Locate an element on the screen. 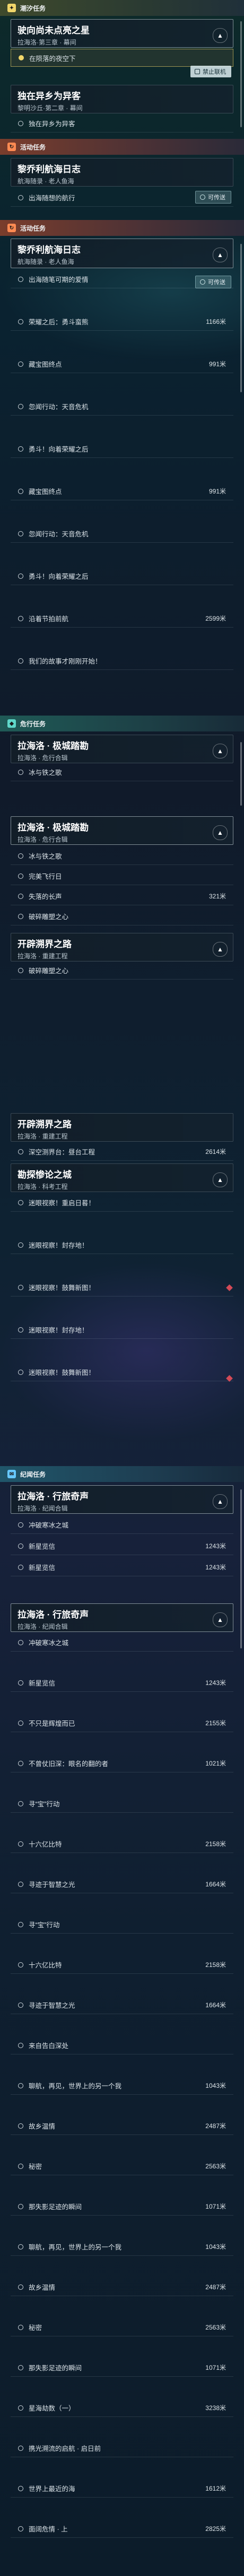 Image resolution: width=244 pixels, height=2576 pixels. quest-card: 黎乔利航海日志 航海随录 · 老人鱼海 is located at coordinates (122, 172).